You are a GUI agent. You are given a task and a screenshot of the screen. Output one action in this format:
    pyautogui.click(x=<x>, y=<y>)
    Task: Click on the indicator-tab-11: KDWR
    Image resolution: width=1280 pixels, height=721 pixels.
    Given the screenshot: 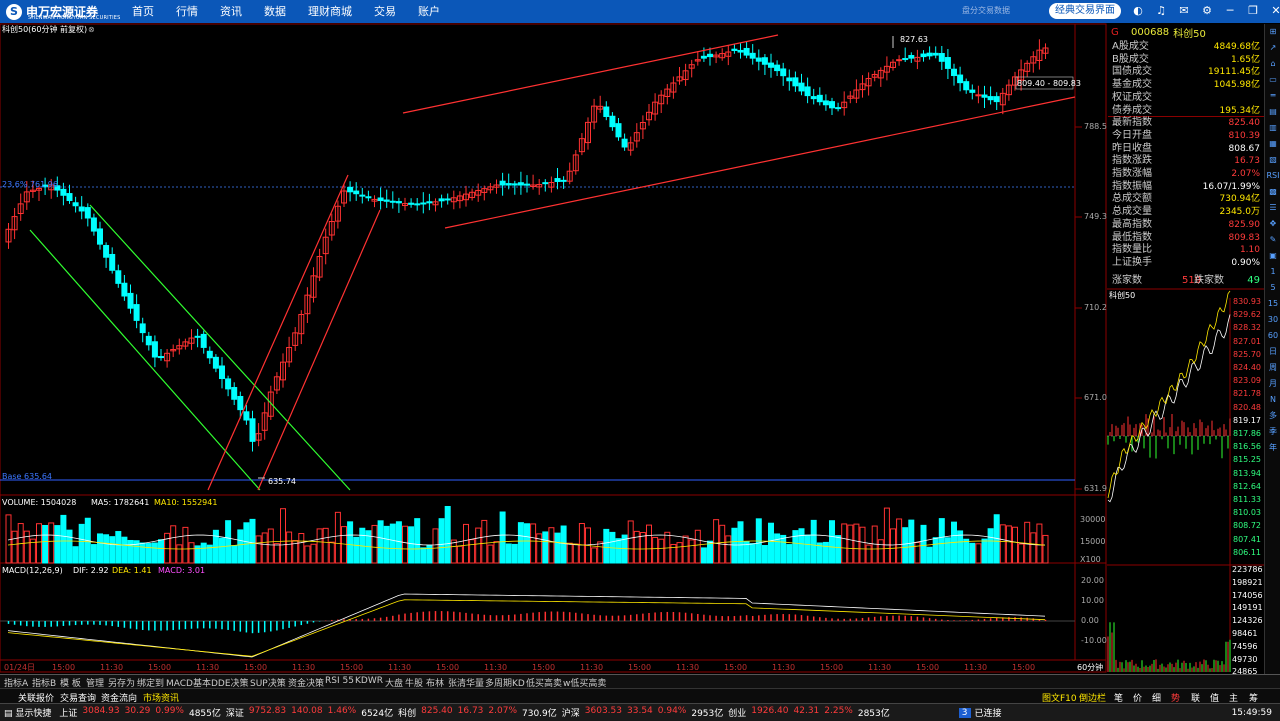 What is the action you would take?
    pyautogui.click(x=369, y=681)
    